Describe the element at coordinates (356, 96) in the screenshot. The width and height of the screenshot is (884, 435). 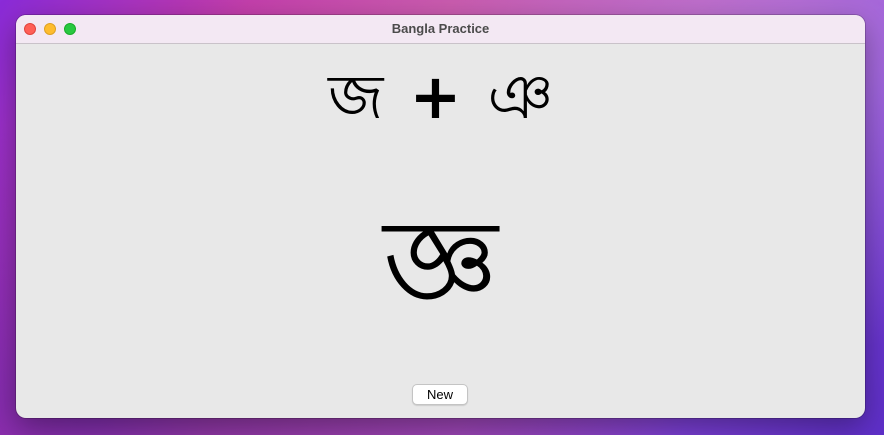
I see `left-character: জ` at that location.